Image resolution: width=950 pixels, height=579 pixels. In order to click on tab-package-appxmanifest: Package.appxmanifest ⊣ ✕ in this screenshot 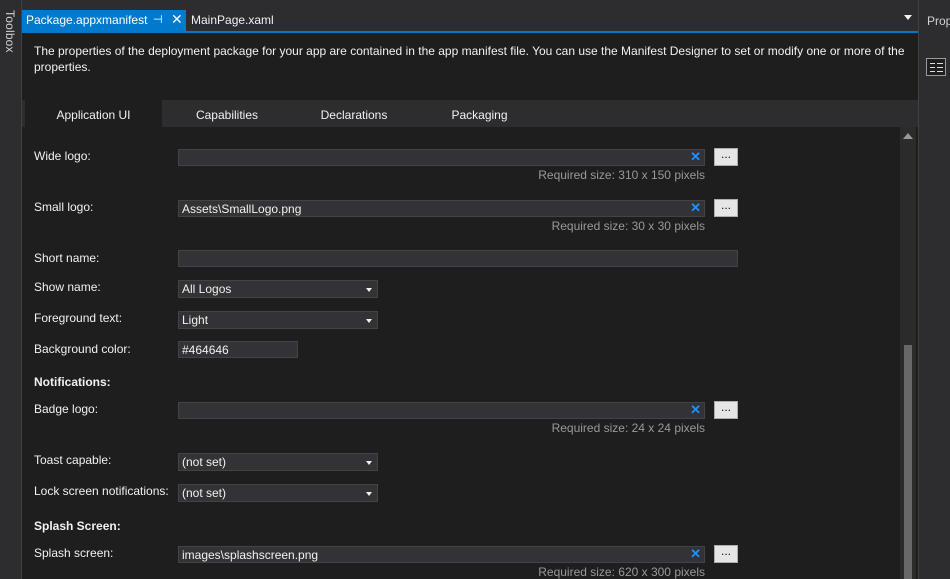, I will do `click(104, 20)`.